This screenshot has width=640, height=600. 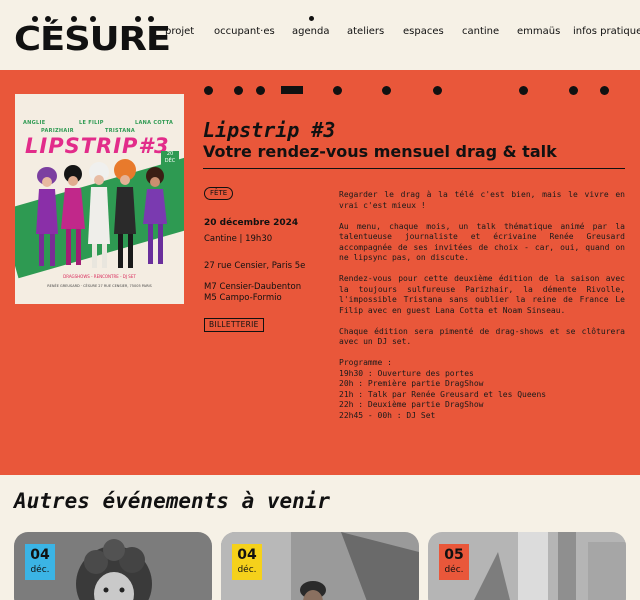 I want to click on nav-item-agenda: agenda, so click(x=311, y=26).